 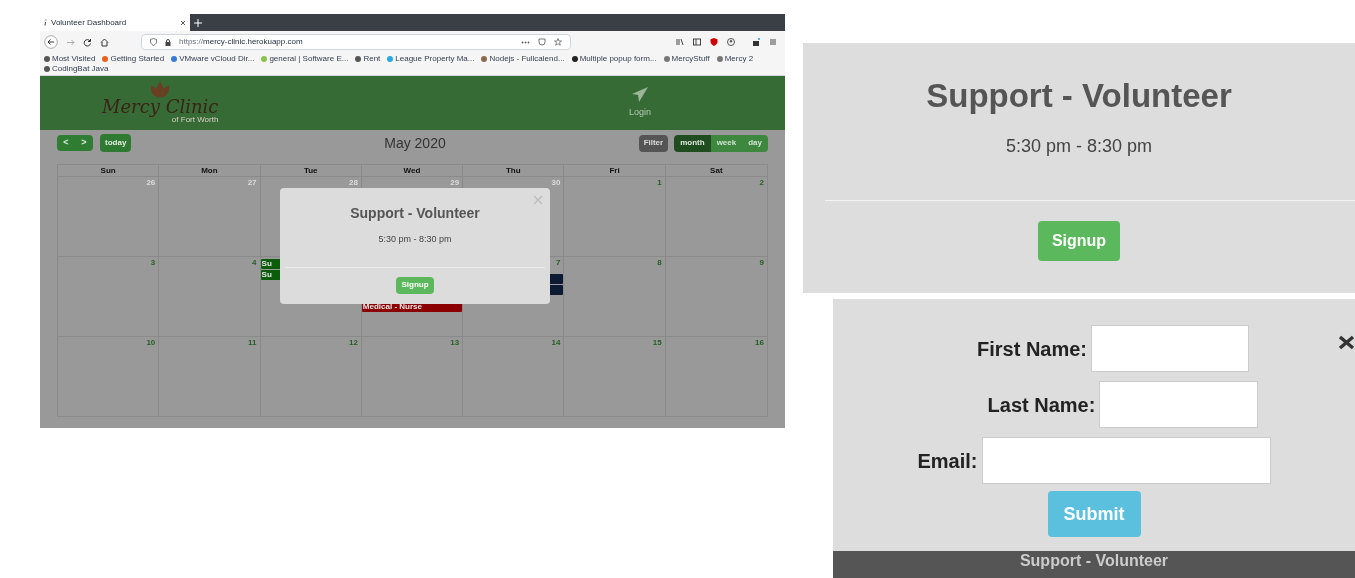 I want to click on day-number: 4, so click(x=255, y=262).